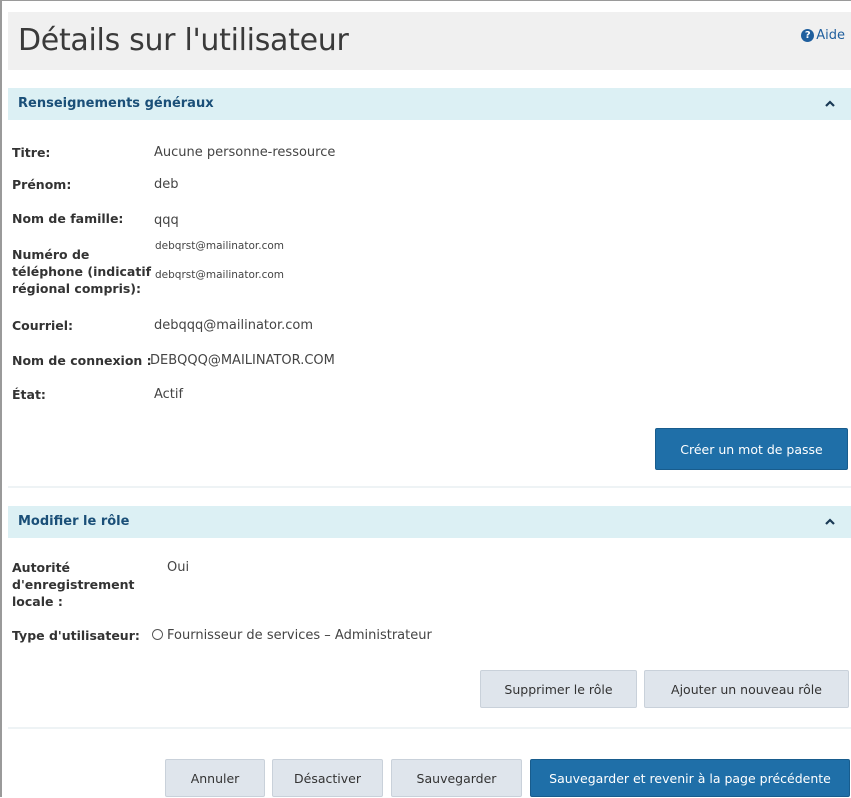 The image size is (851, 798). What do you see at coordinates (51, 254) in the screenshot?
I see `phone-label-line-1: Numéro de` at bounding box center [51, 254].